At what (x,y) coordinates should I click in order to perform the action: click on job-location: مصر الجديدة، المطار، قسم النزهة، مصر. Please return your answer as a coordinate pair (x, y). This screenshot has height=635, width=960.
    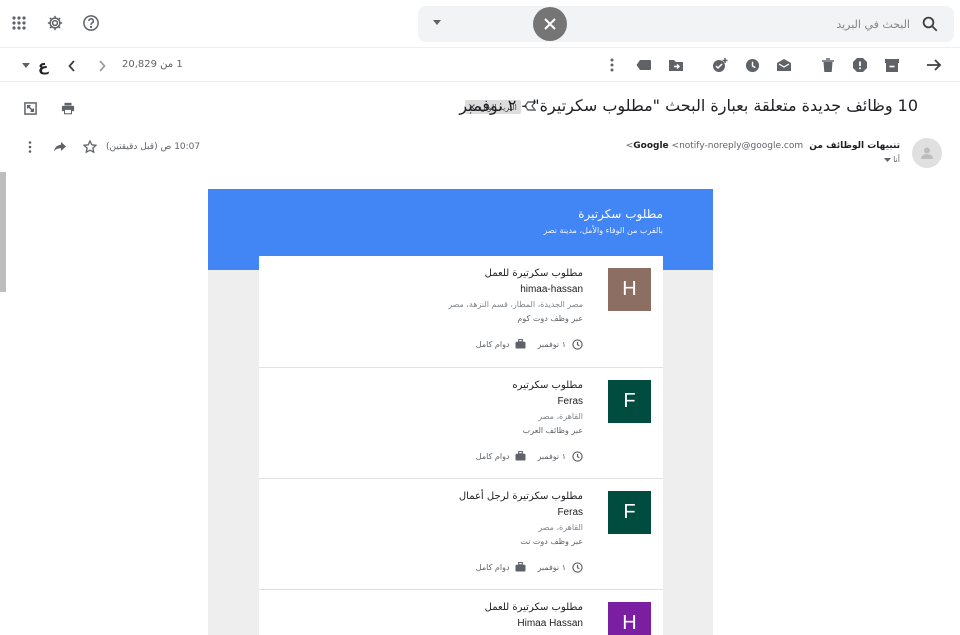
    Looking at the image, I should click on (515, 304).